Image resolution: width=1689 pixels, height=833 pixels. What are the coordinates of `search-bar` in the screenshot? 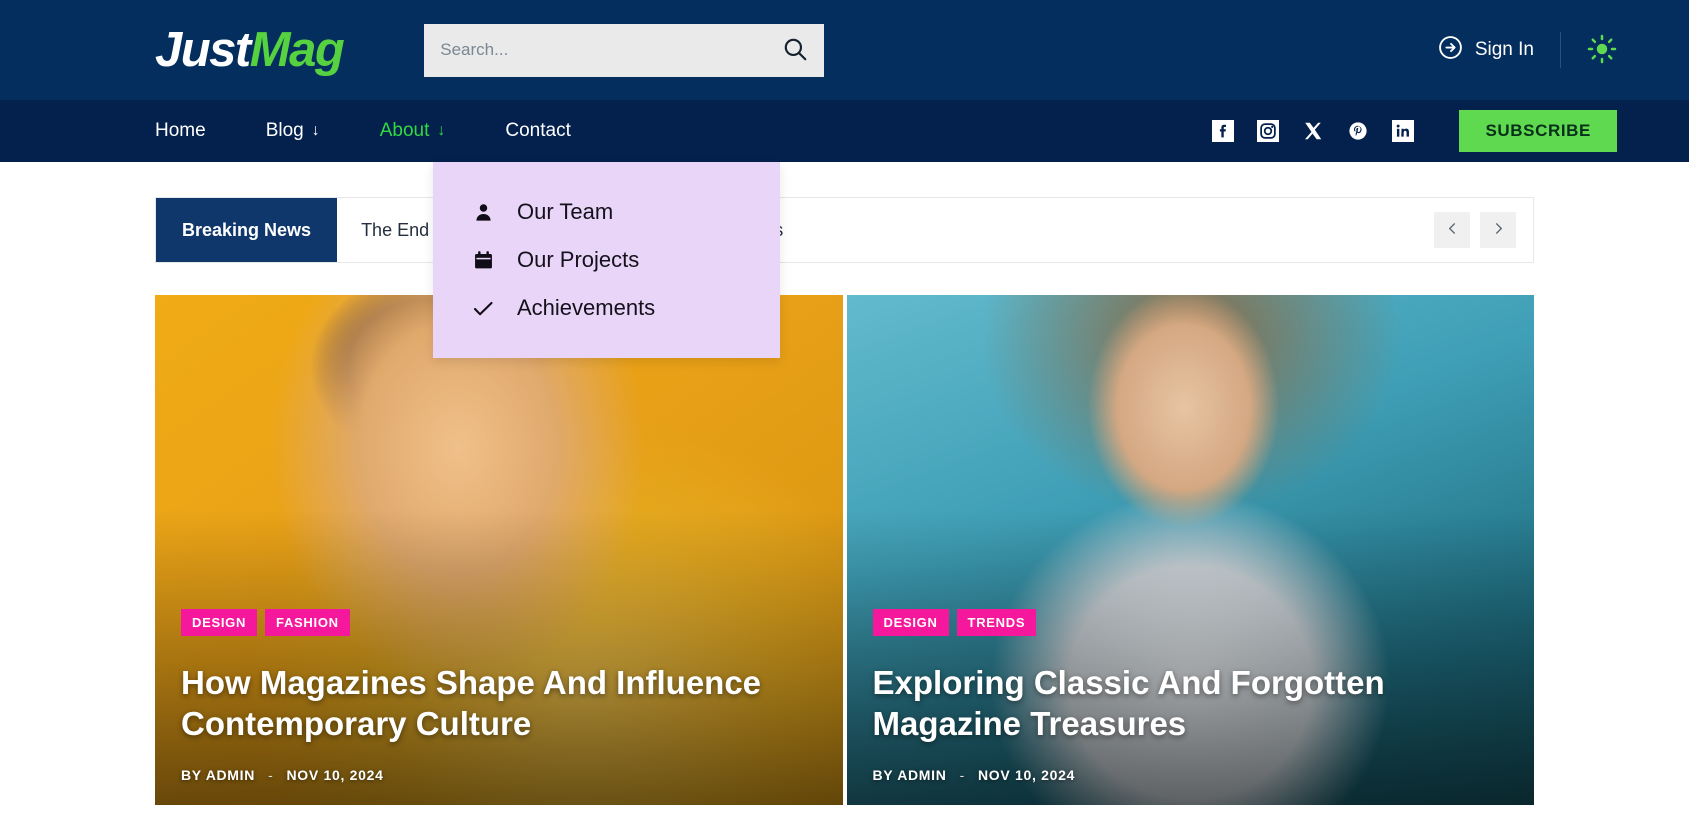 It's located at (624, 50).